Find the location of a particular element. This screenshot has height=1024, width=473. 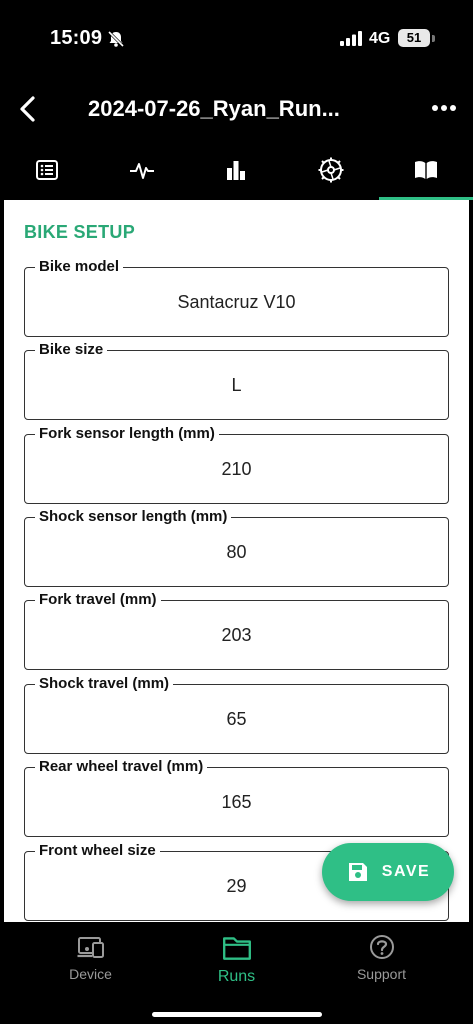

signal-icon is located at coordinates (351, 38).